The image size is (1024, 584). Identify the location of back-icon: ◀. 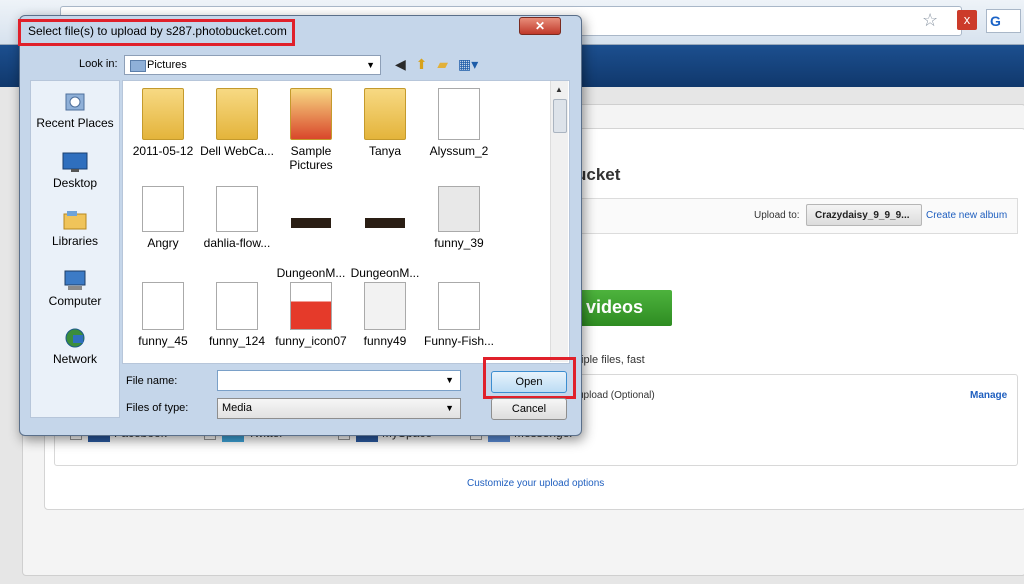
(400, 64).